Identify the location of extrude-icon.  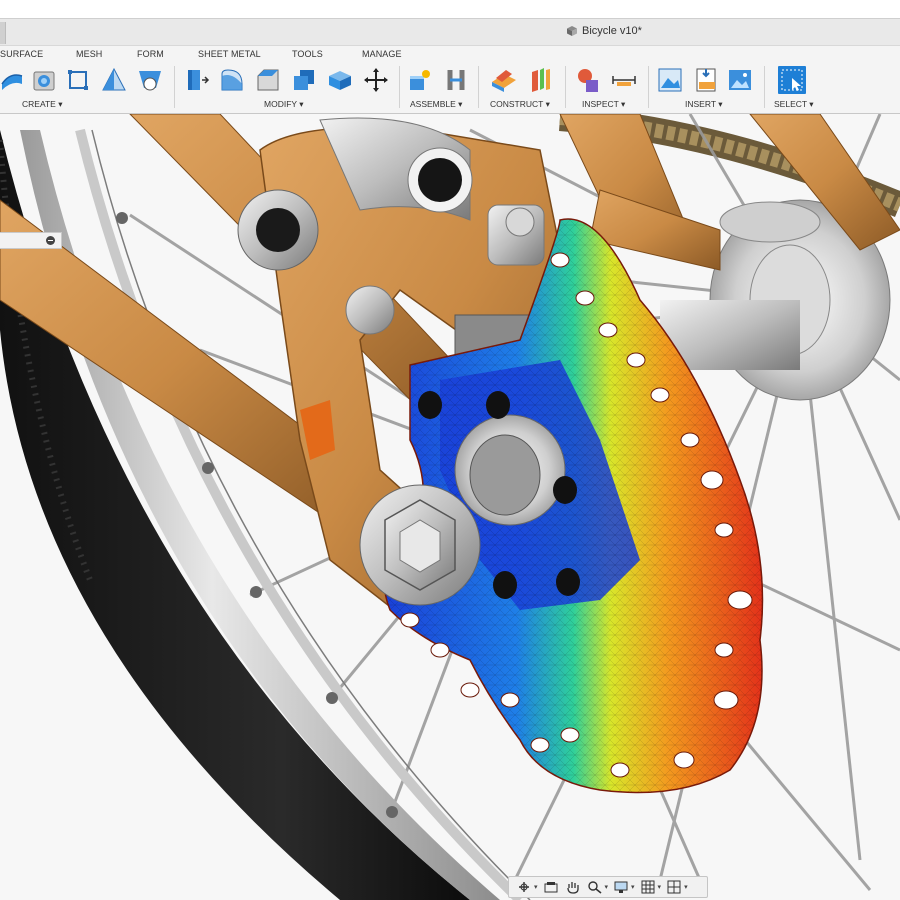
(14, 80).